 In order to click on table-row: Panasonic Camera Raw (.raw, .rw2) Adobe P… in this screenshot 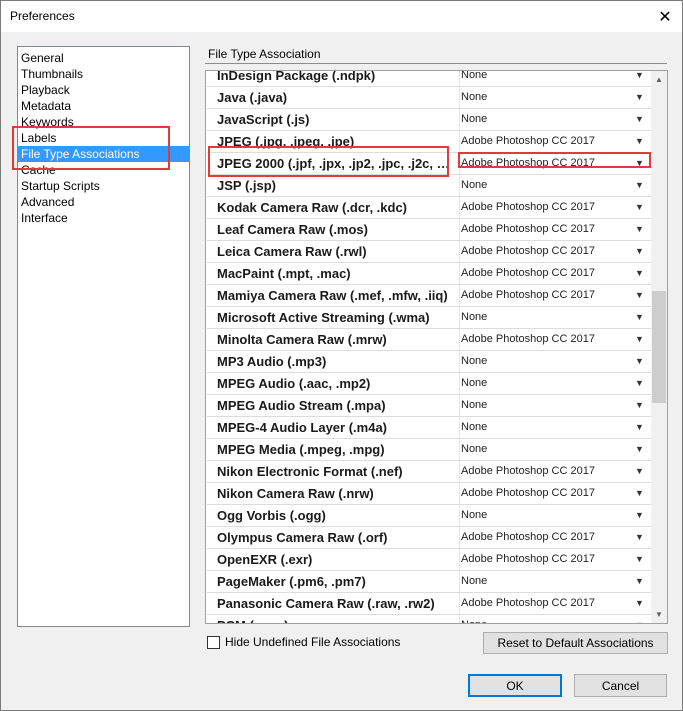, I will do `click(429, 604)`.